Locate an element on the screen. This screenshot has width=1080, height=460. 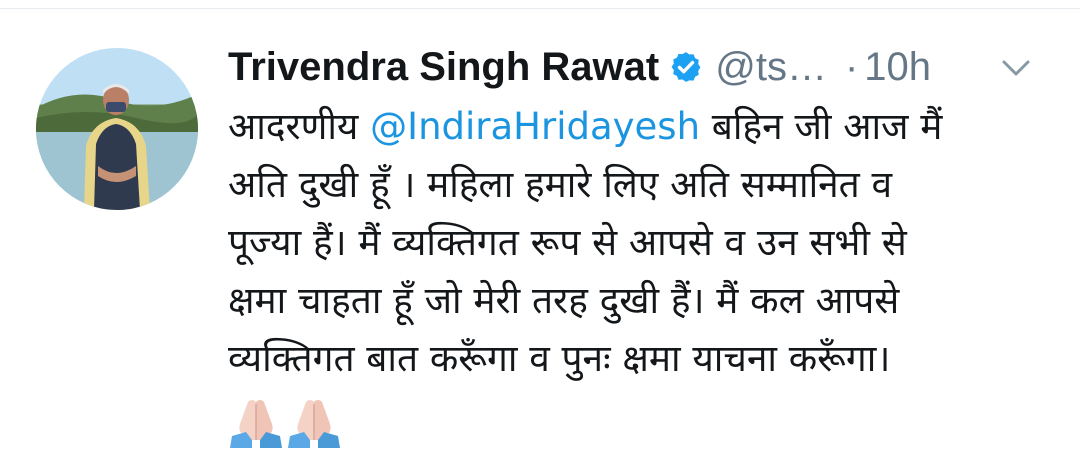
text-segment: आदरणीय is located at coordinates (299, 126).